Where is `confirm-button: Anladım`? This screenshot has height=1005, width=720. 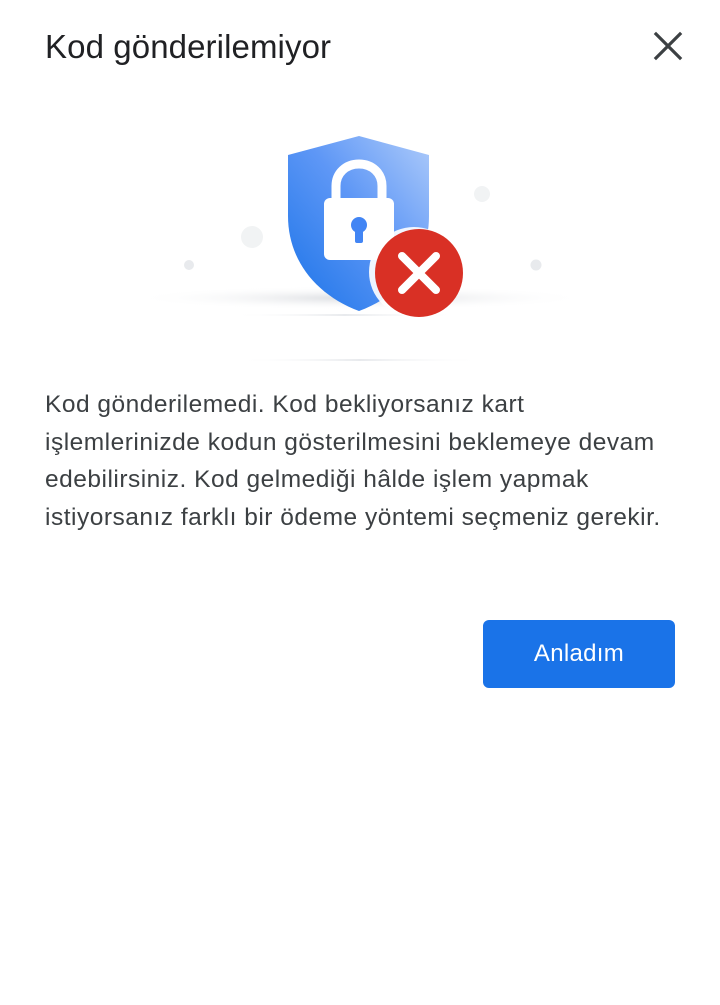
confirm-button: Anladım is located at coordinates (579, 654).